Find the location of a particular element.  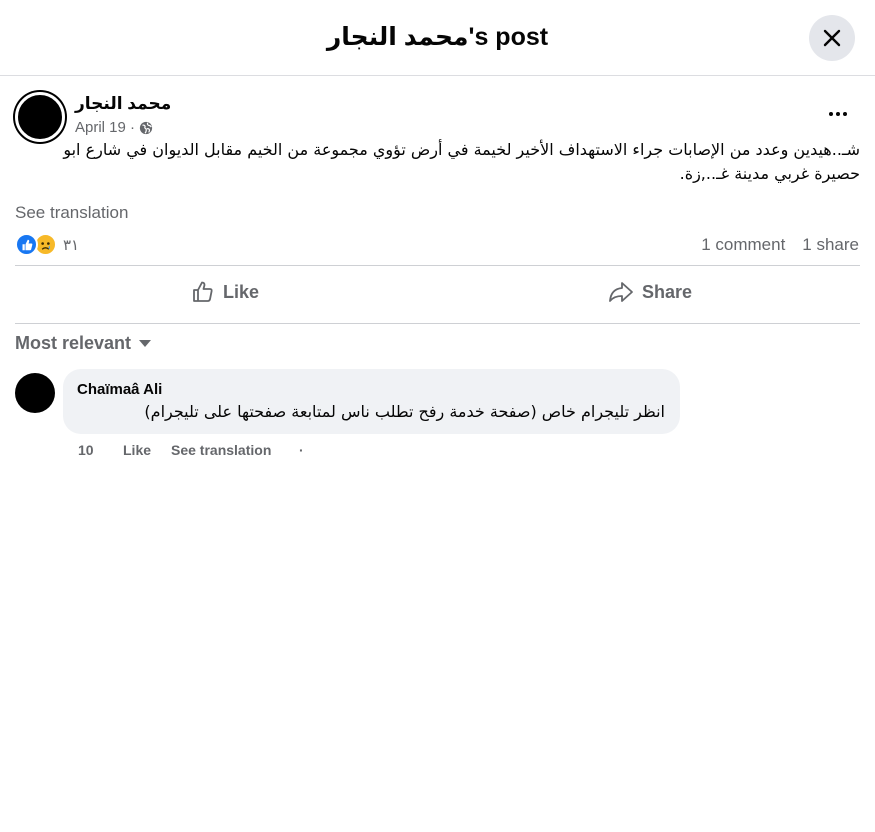

engagement-counts: 1 comment 1 share is located at coordinates (780, 245).